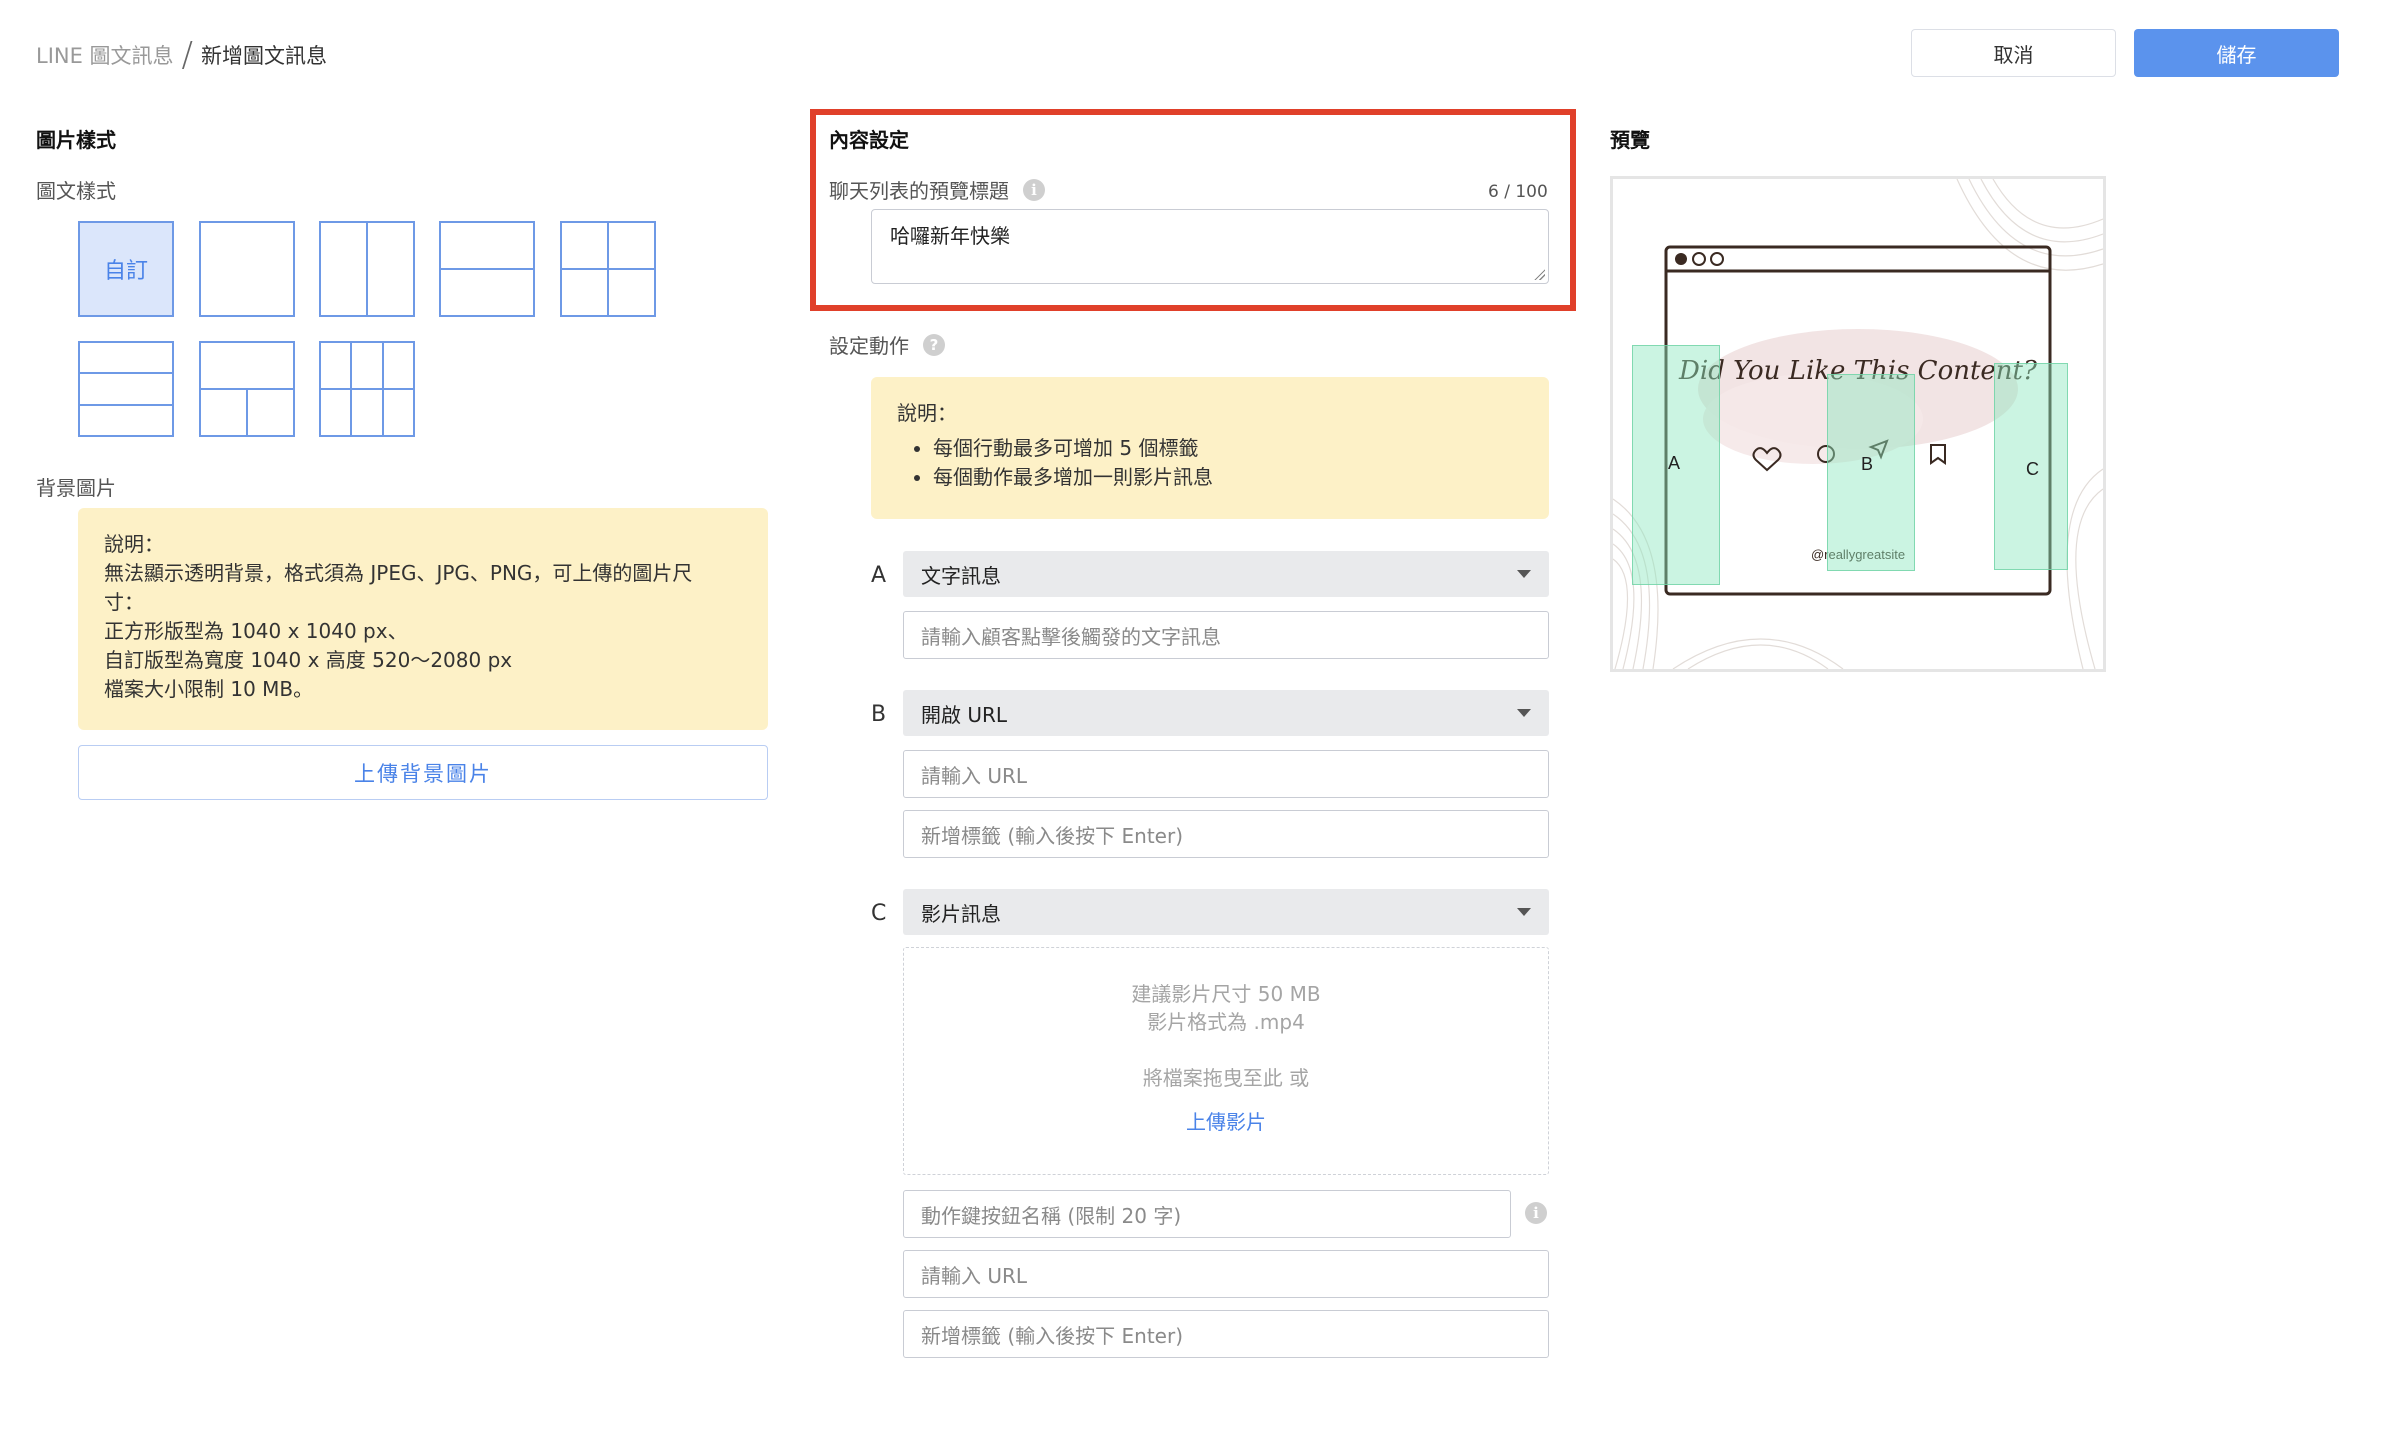  What do you see at coordinates (1226, 994) in the screenshot?
I see `drop-size-hint: 建議影片尺寸 50 MB` at bounding box center [1226, 994].